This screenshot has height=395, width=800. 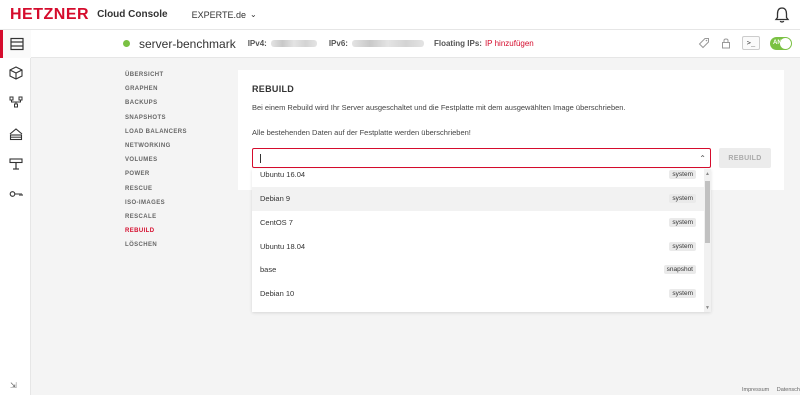 I want to click on dropdown-option: Ubuntu 18.04 system, so click(x=478, y=247).